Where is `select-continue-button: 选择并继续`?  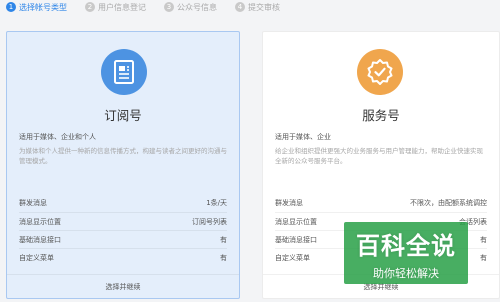
select-continue-button: 选择并继续 is located at coordinates (123, 286).